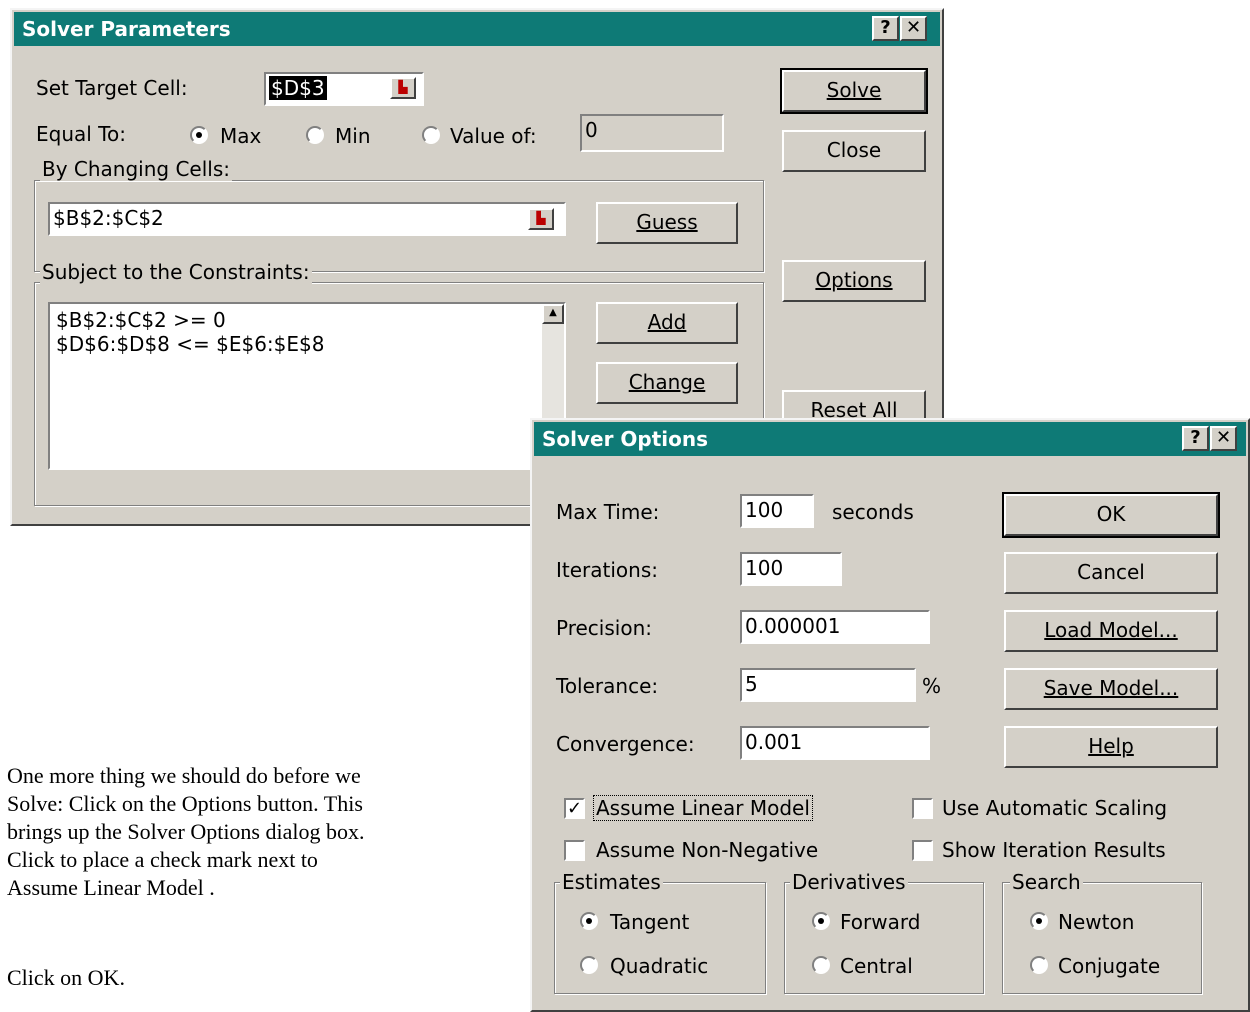  What do you see at coordinates (821, 921) in the screenshot?
I see `forward-radio` at bounding box center [821, 921].